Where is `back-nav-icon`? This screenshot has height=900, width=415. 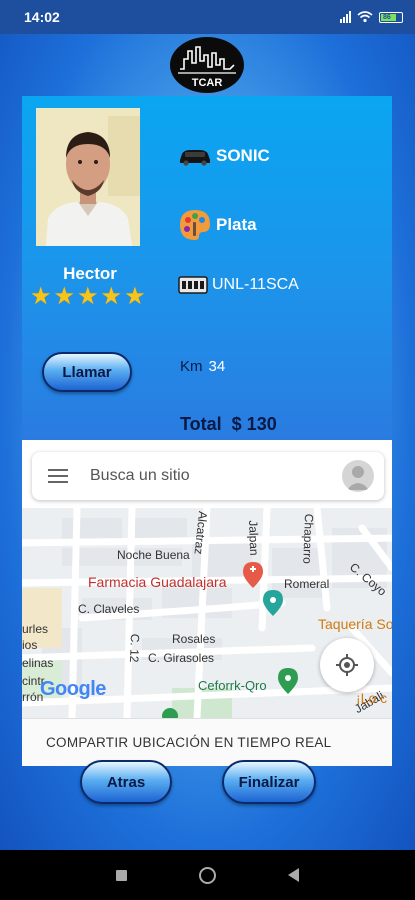 back-nav-icon is located at coordinates (293, 875).